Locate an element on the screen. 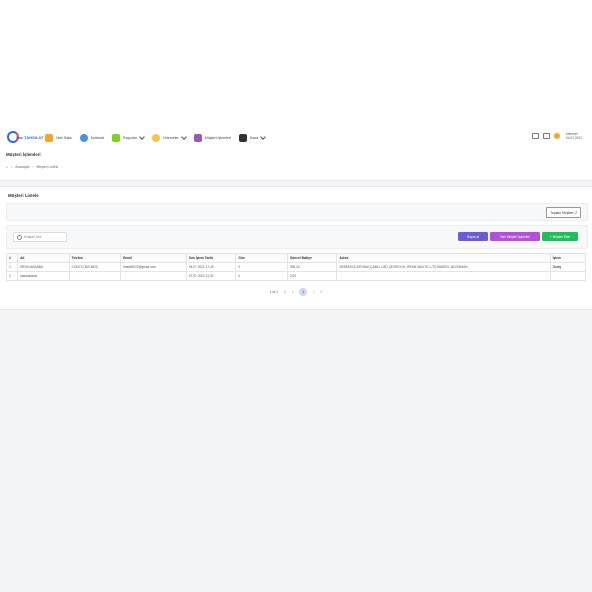 This screenshot has height=592, width=592. page-title: Müşteri İşlemleri is located at coordinates (23, 154).